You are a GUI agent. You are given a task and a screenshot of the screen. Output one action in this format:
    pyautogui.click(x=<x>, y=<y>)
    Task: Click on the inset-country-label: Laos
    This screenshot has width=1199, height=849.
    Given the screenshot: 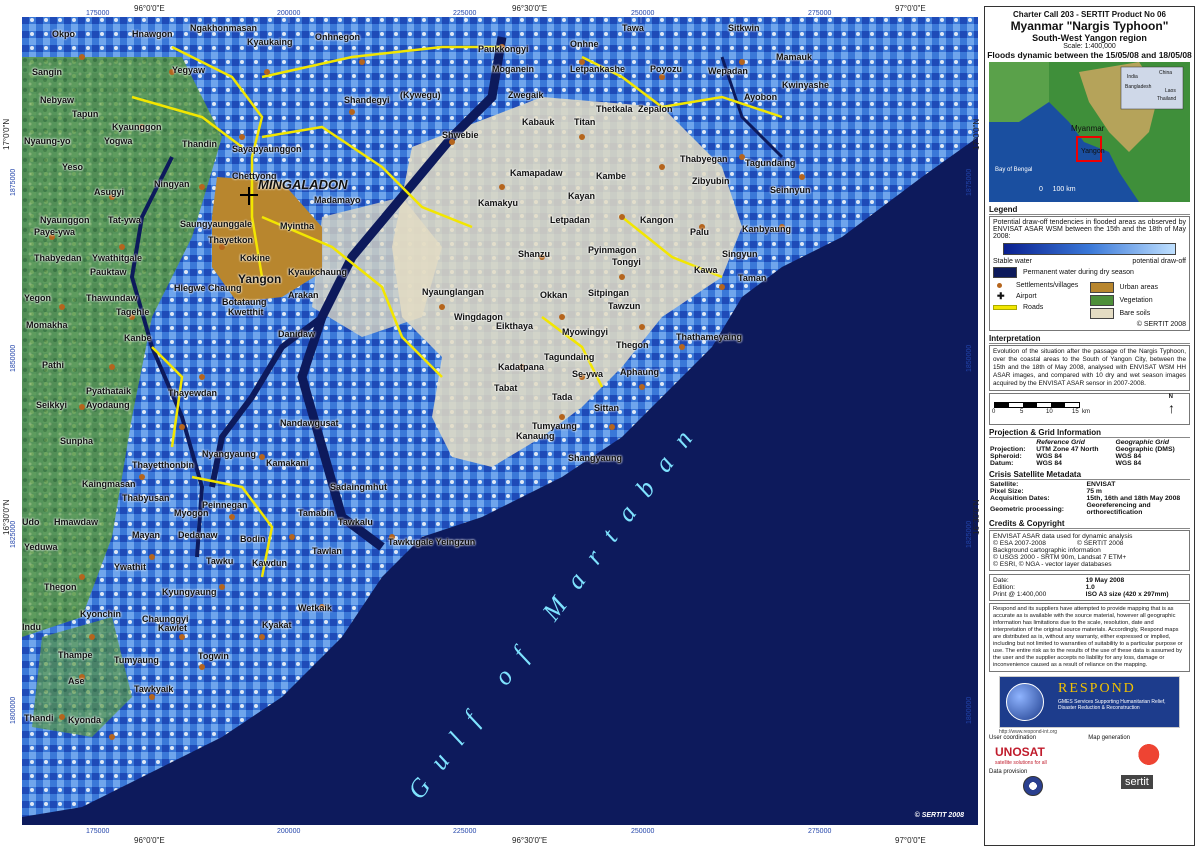 What is the action you would take?
    pyautogui.click(x=1170, y=91)
    